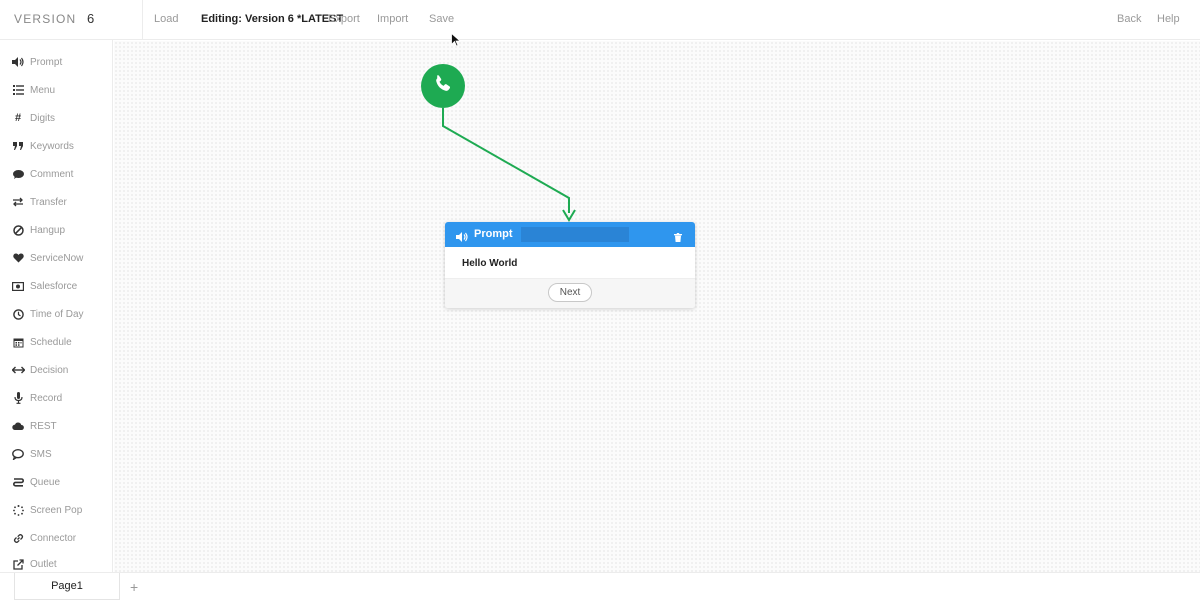  What do you see at coordinates (600, 586) in the screenshot?
I see `page-tabs-bar: Page1 +` at bounding box center [600, 586].